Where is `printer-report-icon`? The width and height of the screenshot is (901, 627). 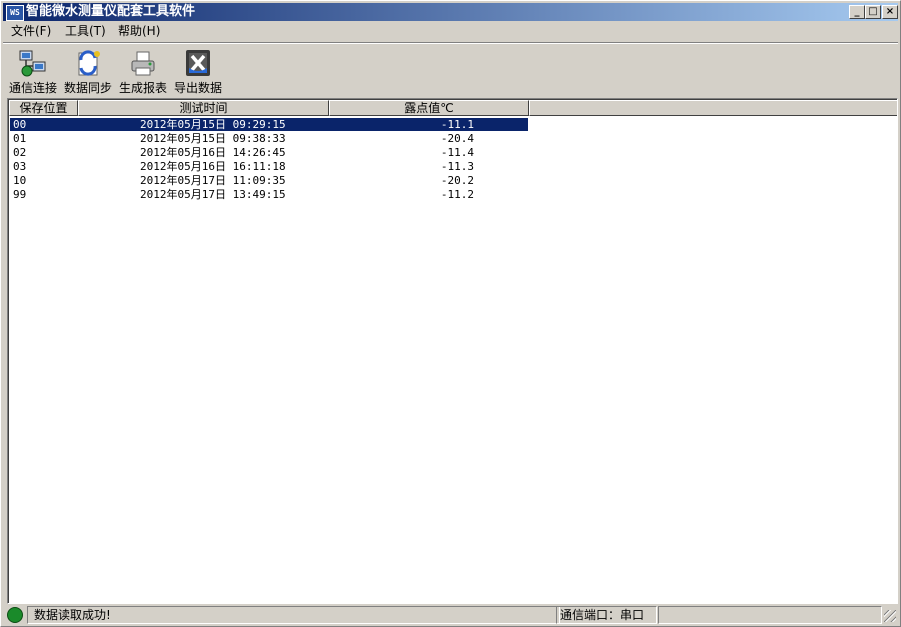
printer-report-icon is located at coordinates (143, 63).